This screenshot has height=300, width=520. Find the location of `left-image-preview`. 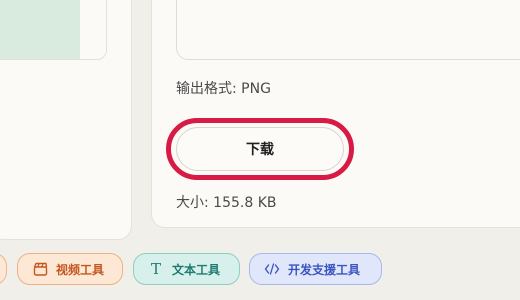

left-image-preview is located at coordinates (53, 30).